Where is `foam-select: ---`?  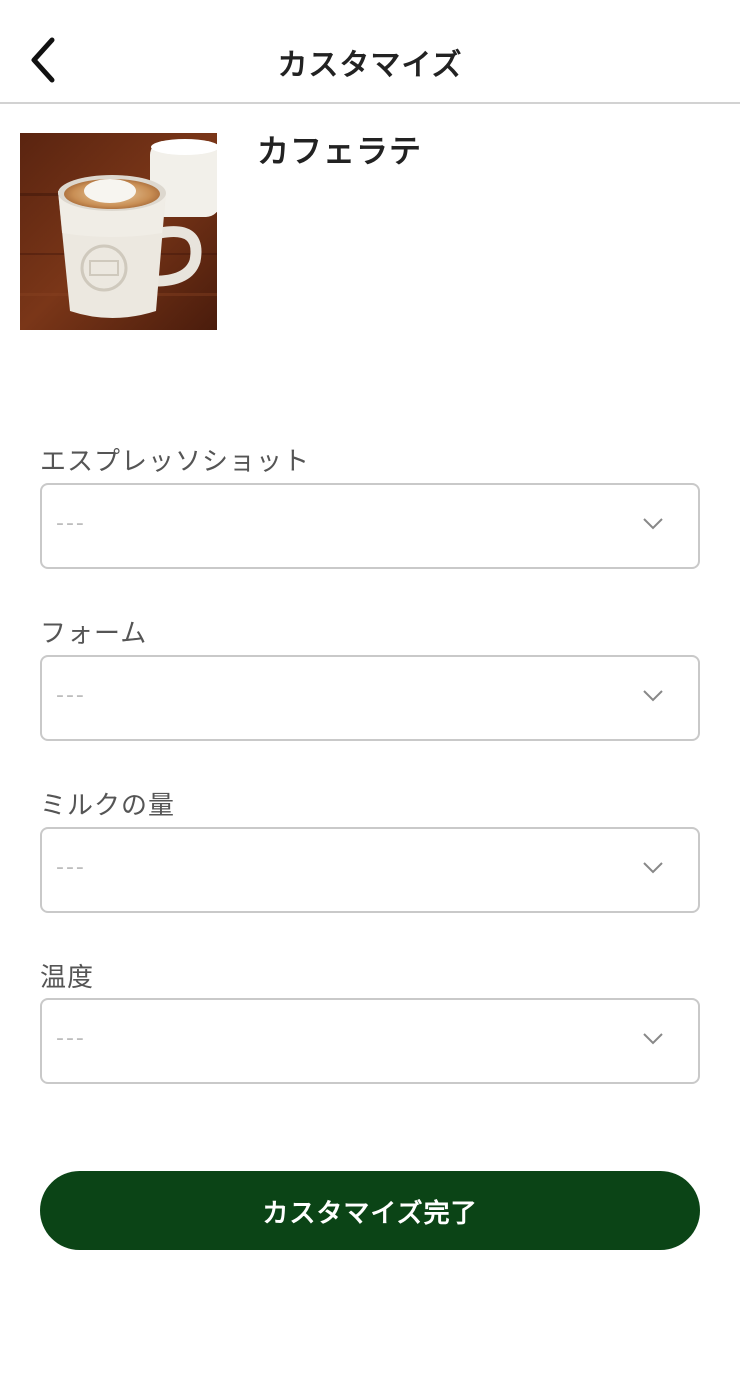
foam-select: --- is located at coordinates (370, 698).